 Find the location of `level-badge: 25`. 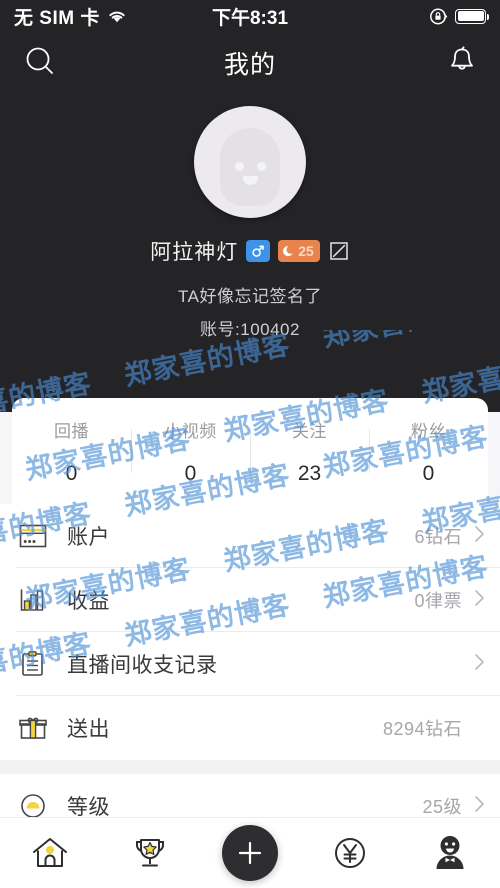

level-badge: 25 is located at coordinates (299, 251).